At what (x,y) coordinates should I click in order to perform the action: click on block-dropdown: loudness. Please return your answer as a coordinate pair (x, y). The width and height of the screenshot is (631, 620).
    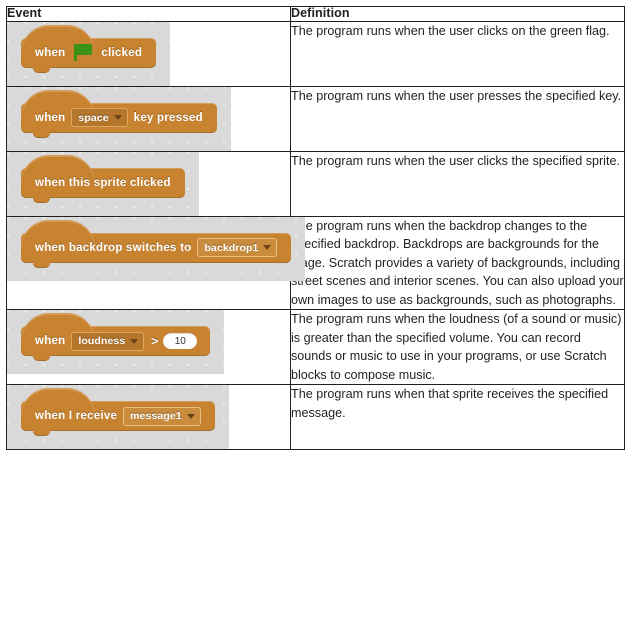
    Looking at the image, I should click on (108, 341).